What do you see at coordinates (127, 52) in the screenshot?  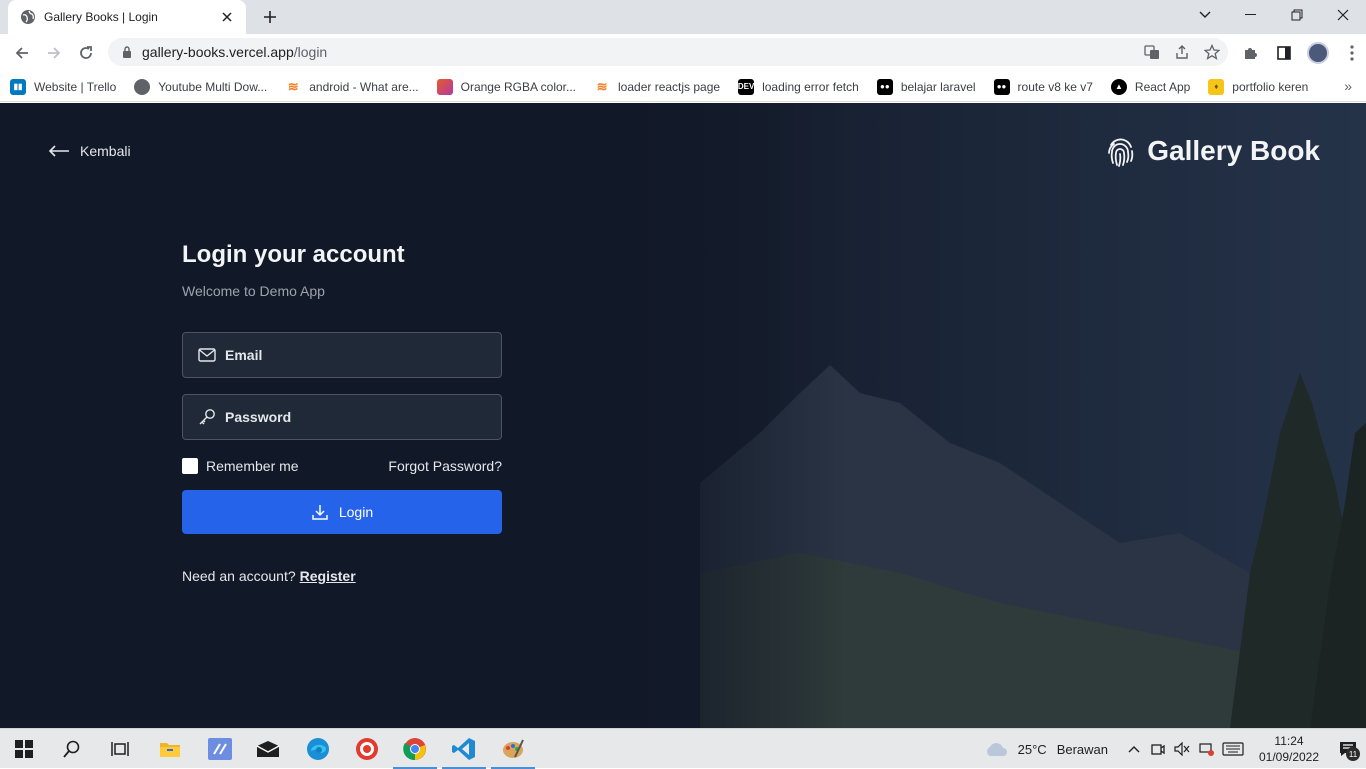 I see `lock-icon` at bounding box center [127, 52].